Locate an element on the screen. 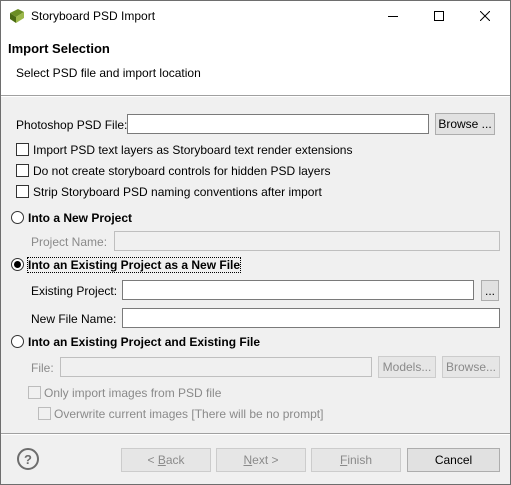  next-button: Next > is located at coordinates (261, 460).